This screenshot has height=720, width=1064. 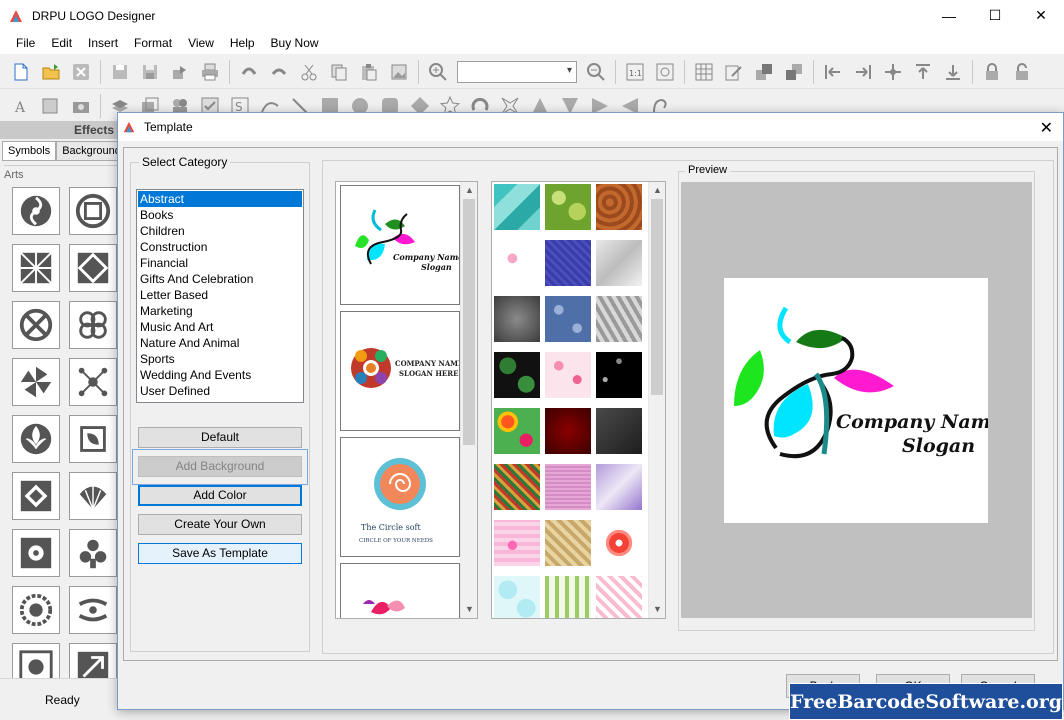 I want to click on create-your-own-button: Create Your Own, so click(x=220, y=524).